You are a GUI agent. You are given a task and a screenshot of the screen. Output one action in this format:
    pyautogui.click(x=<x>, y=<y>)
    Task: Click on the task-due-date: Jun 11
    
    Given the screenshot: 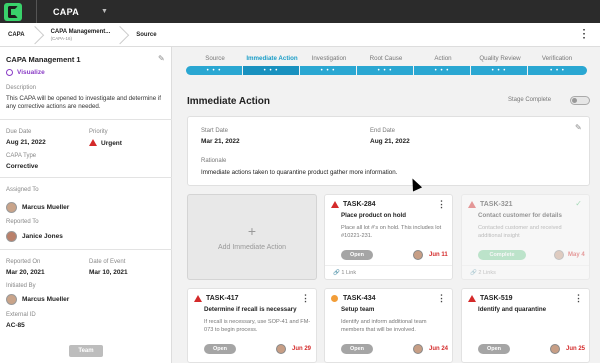 What is the action you would take?
    pyautogui.click(x=438, y=255)
    